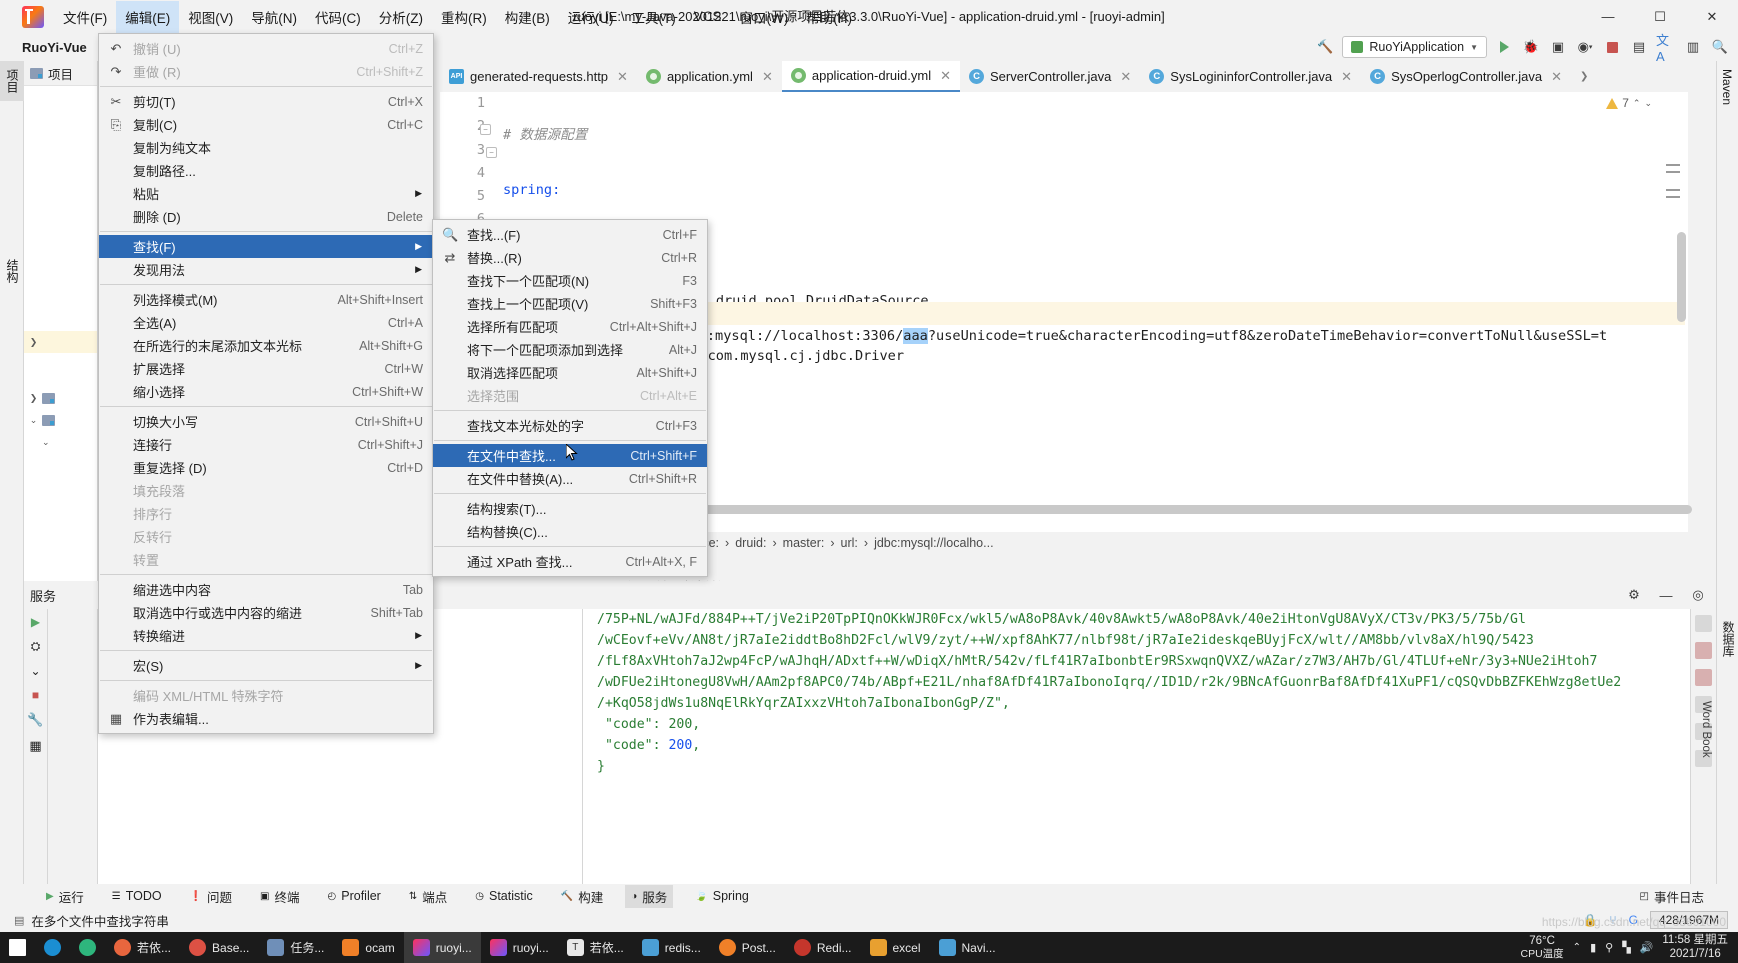 This screenshot has height=963, width=1738. I want to click on bottom-tab-build: 🔨 构建, so click(582, 896).